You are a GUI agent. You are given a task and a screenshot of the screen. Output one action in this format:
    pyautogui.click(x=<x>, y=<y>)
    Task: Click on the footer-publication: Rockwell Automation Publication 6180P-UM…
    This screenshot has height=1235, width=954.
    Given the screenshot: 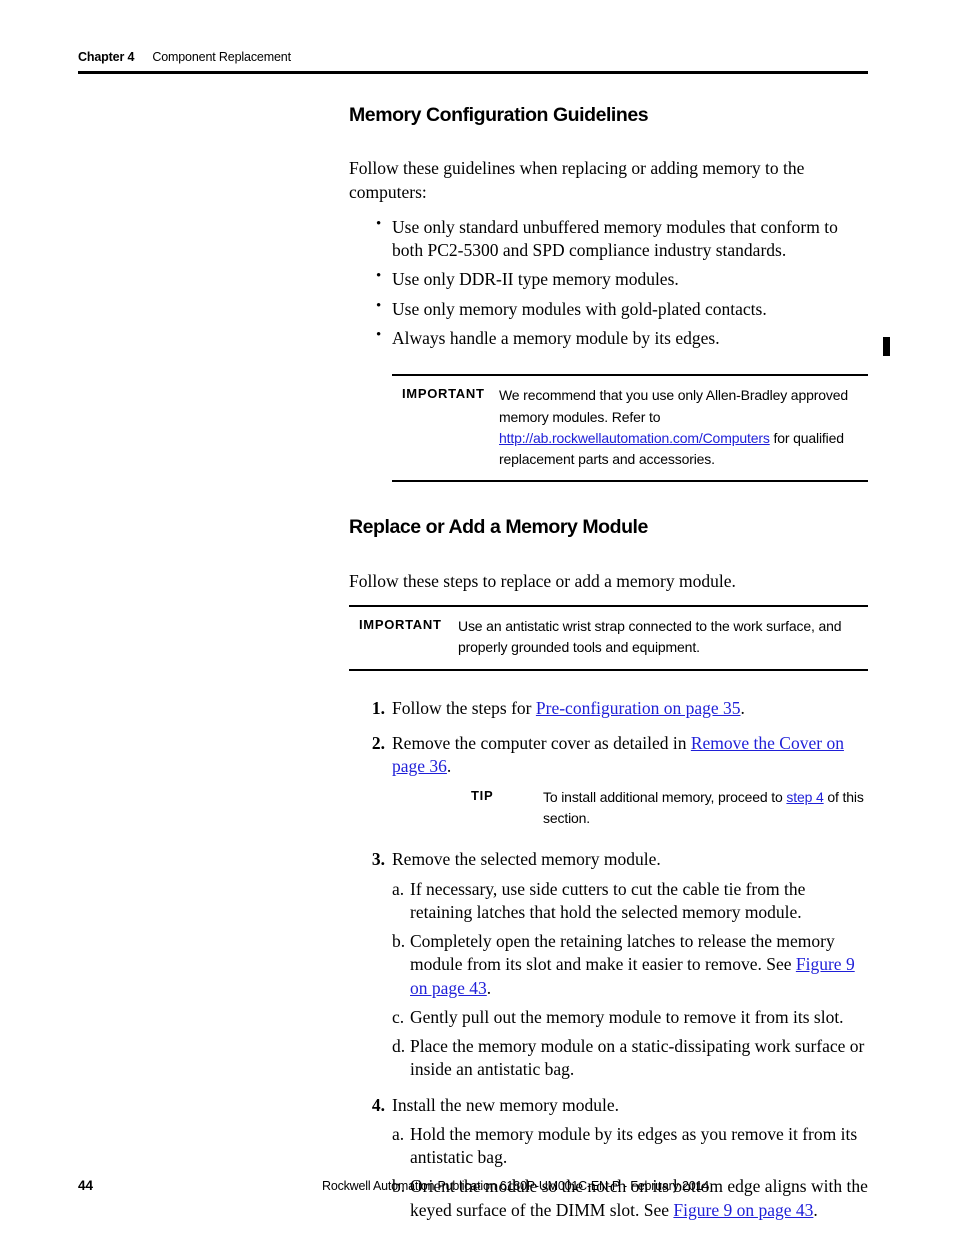 What is the action you would take?
    pyautogui.click(x=515, y=1186)
    